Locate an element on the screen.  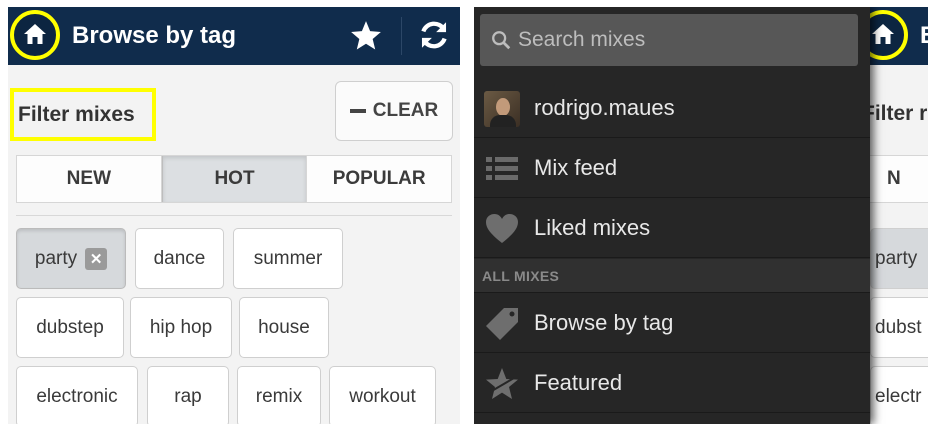
menu-item-liked-mixes: Liked mixes is located at coordinates (672, 228).